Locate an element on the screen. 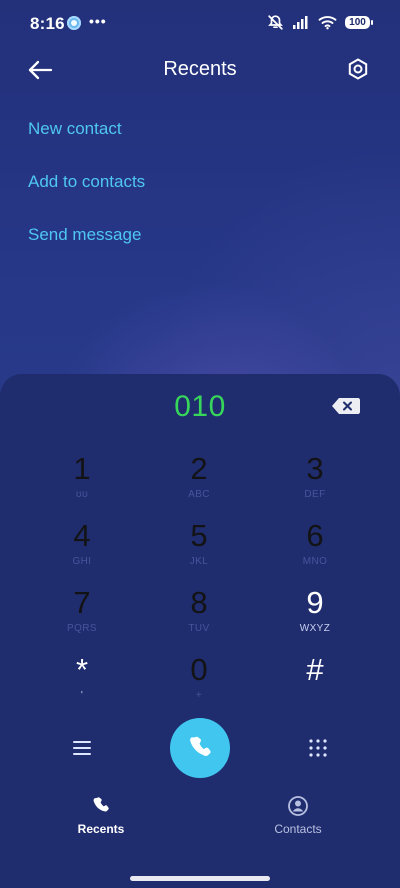  send-message-link: Send message is located at coordinates (86, 235).